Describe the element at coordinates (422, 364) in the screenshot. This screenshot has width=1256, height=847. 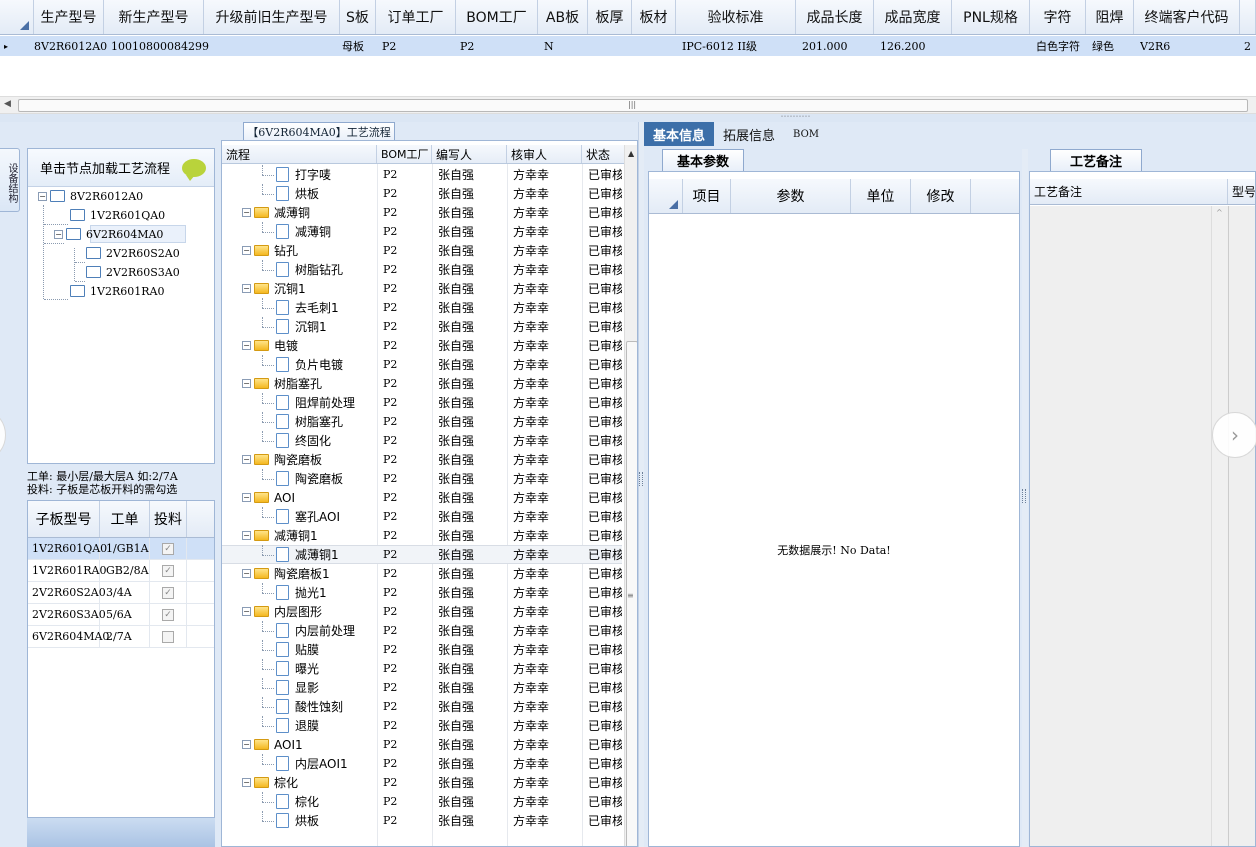
I see `flow-step-row: 负片电镀 P2 张自强 方幸幸 已审核` at that location.